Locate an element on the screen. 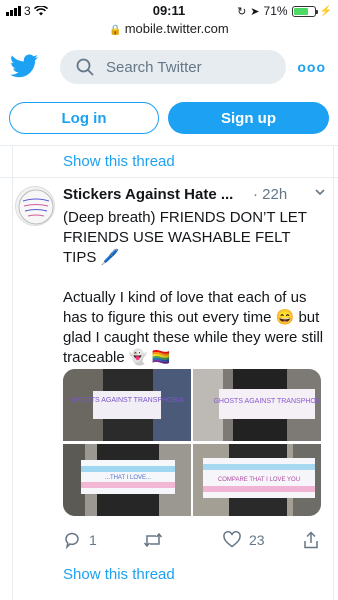  tweet-divider is located at coordinates (169, 177).